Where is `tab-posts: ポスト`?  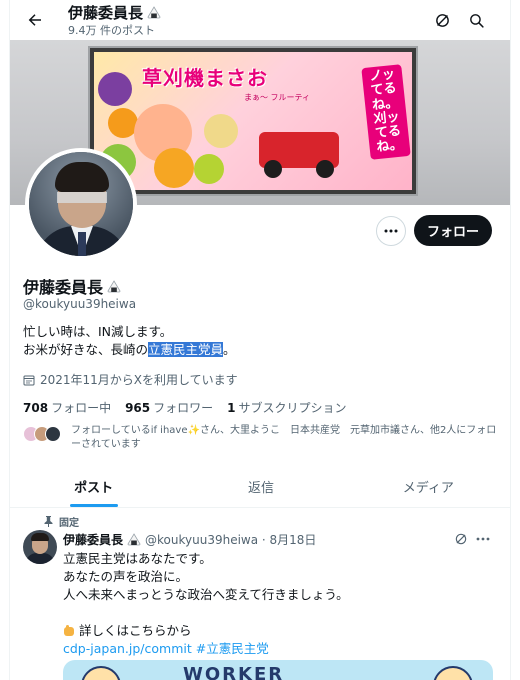
tab-posts: ポスト is located at coordinates (93, 486).